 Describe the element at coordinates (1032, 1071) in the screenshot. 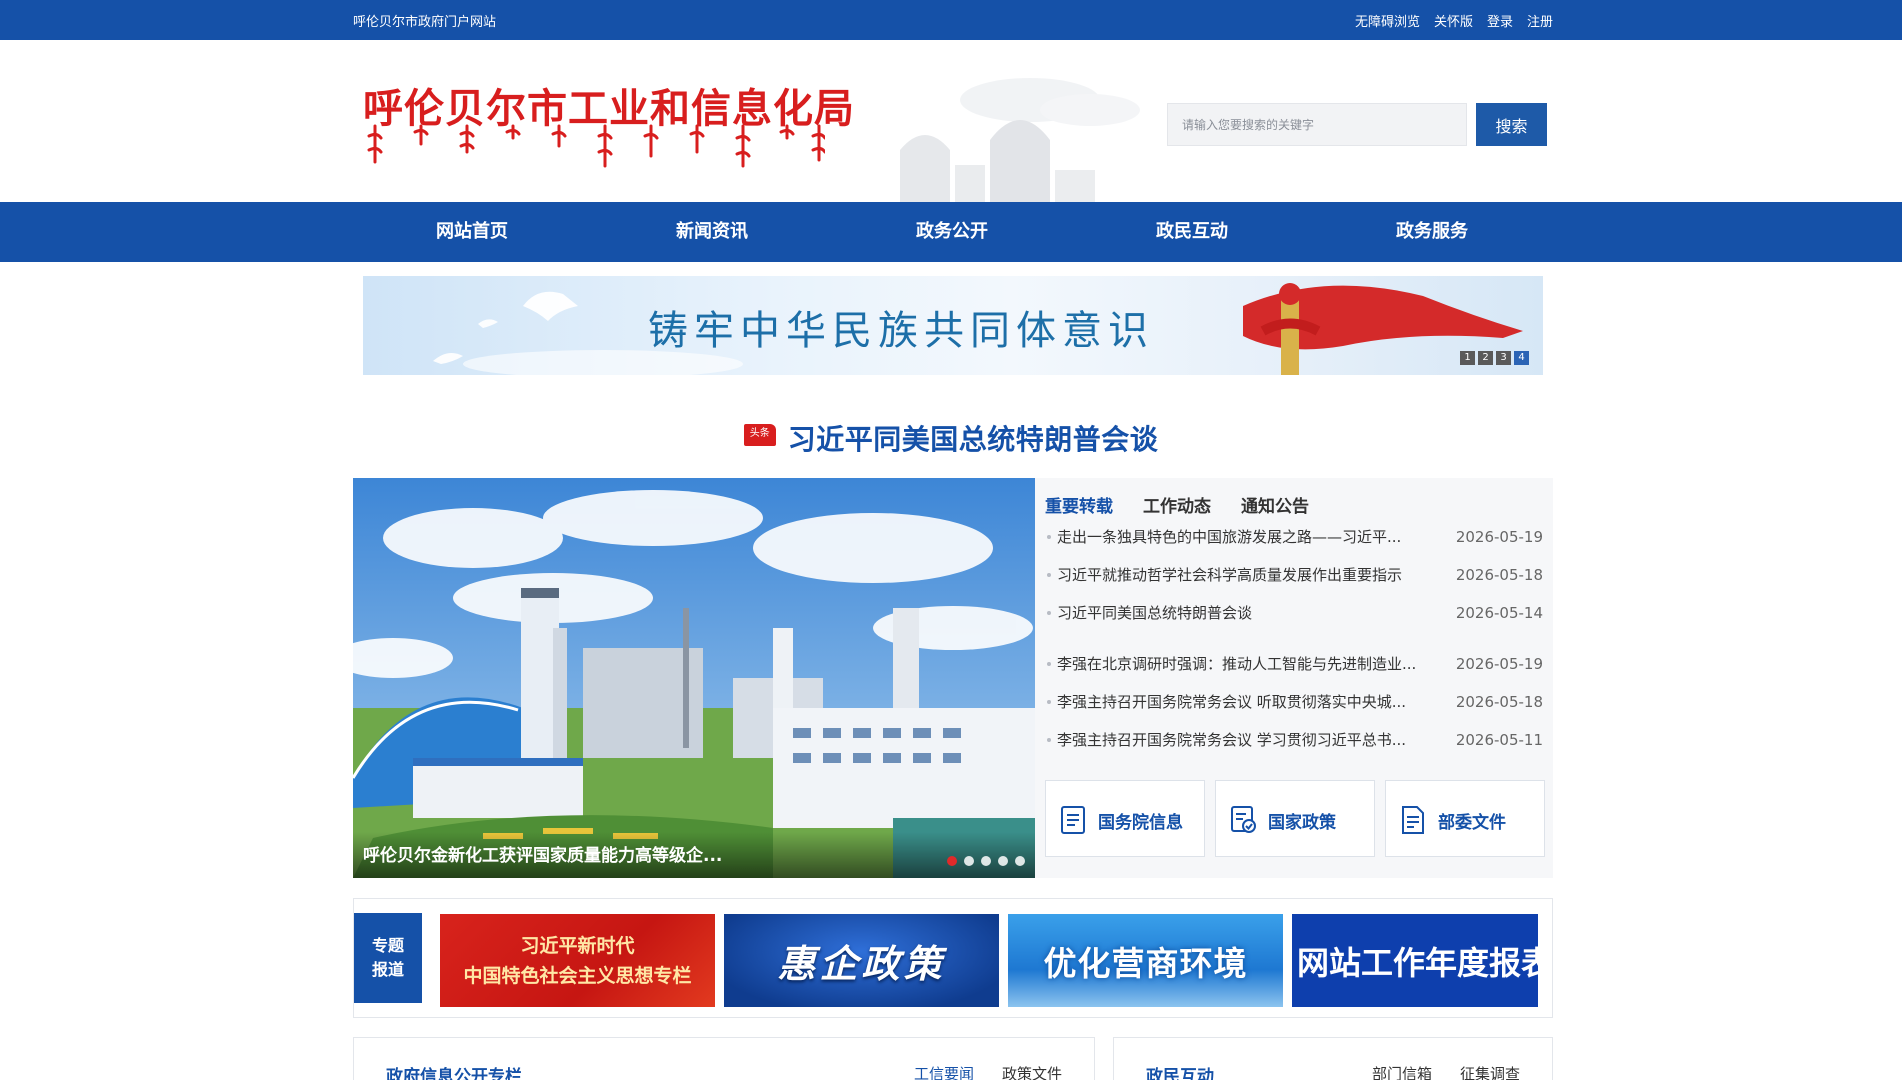

I see `tab-policy-docs: 政策文件` at that location.